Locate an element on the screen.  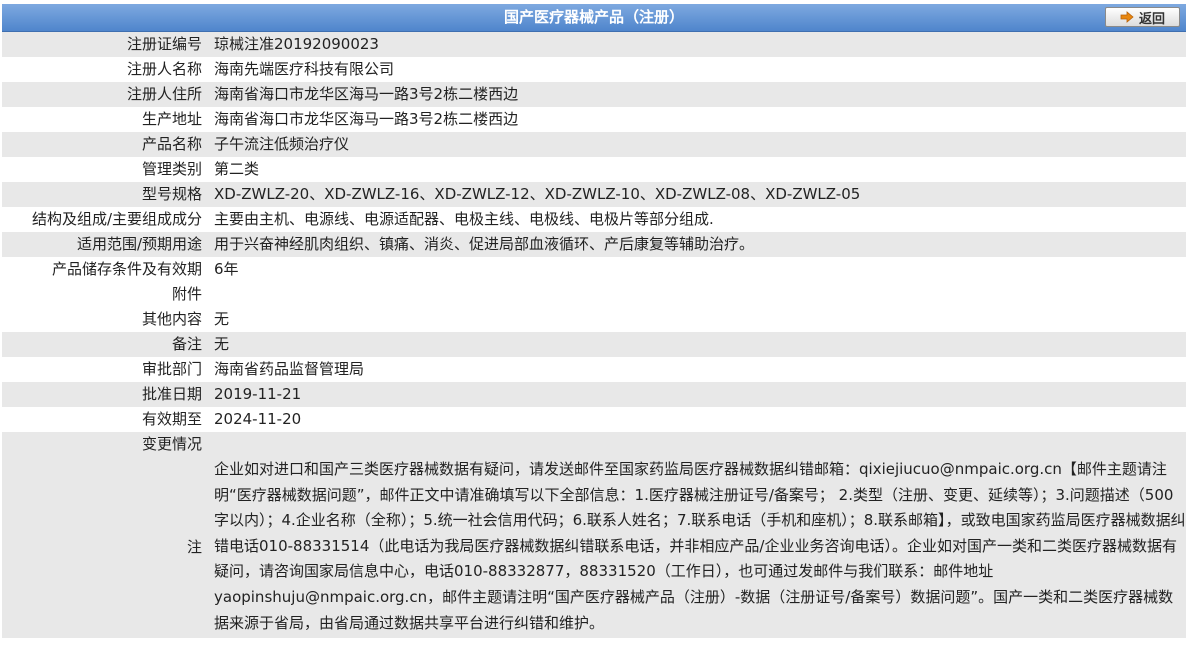
field-label: 注册证编号 is located at coordinates (103, 44).